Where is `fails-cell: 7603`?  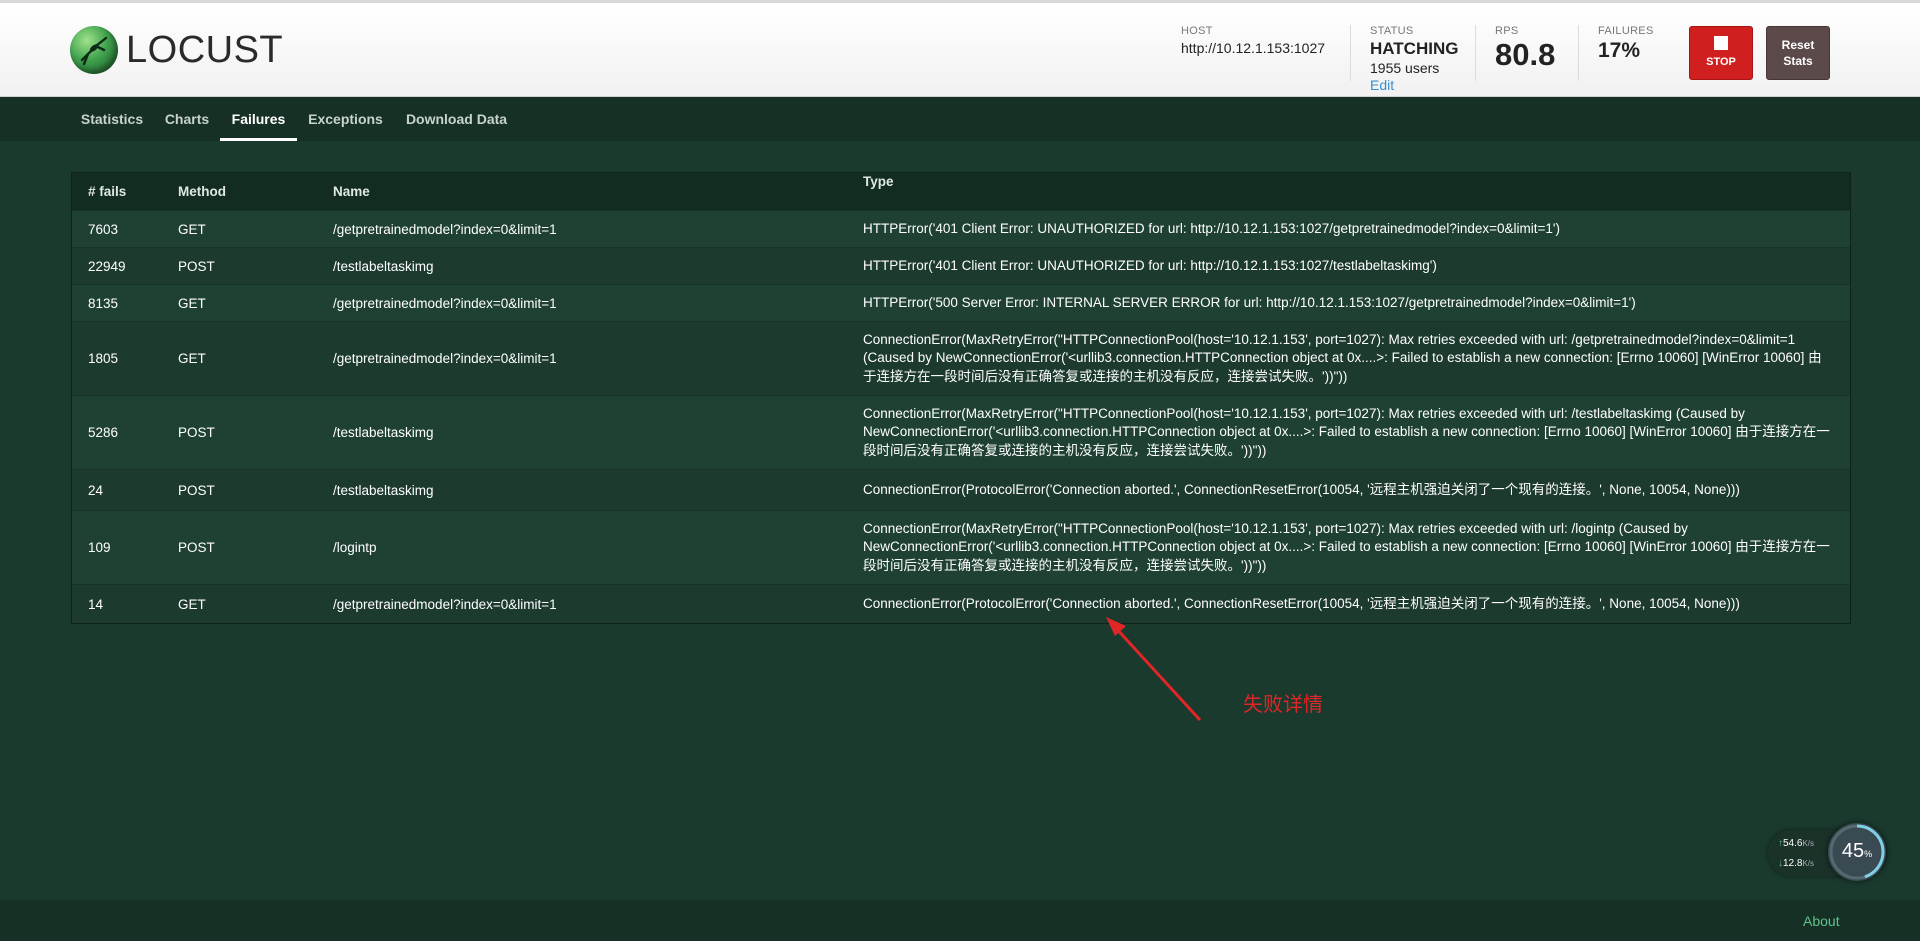 fails-cell: 7603 is located at coordinates (103, 229).